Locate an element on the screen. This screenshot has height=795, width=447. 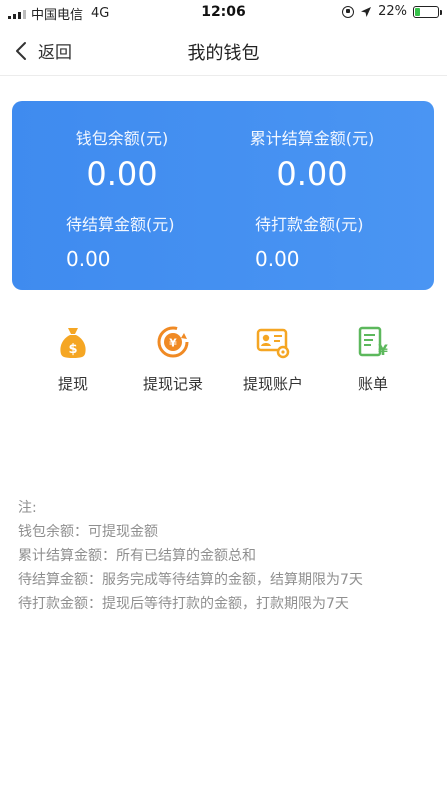
pending-settle-block: 待结算金额(元) 0.00 is located at coordinates (120, 241).